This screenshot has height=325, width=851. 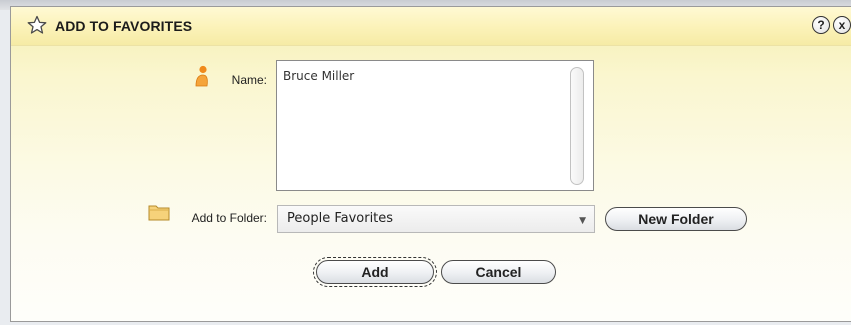 What do you see at coordinates (249, 80) in the screenshot?
I see `name-label: Name:` at bounding box center [249, 80].